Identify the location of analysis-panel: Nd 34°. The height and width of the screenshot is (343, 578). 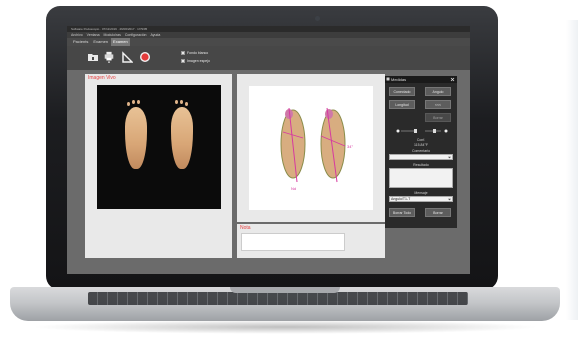
(311, 148).